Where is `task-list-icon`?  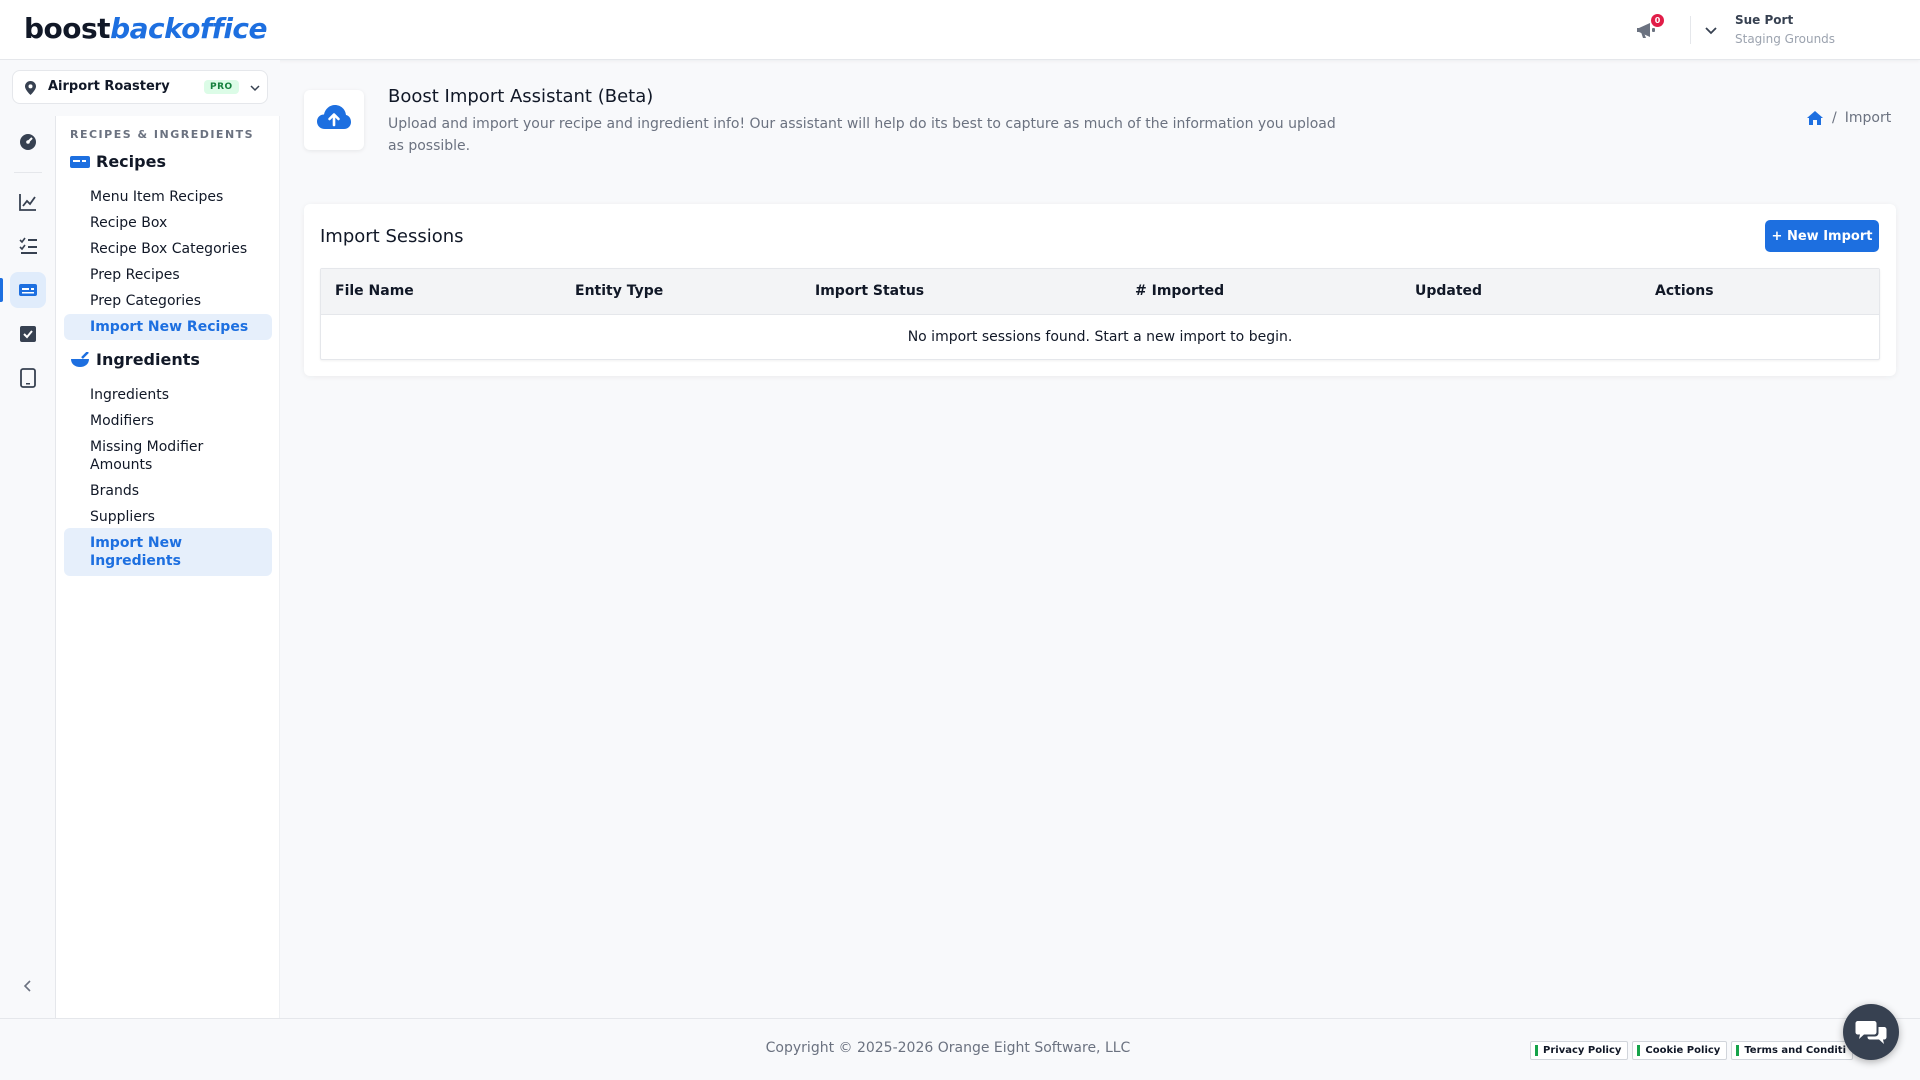 task-list-icon is located at coordinates (28, 246).